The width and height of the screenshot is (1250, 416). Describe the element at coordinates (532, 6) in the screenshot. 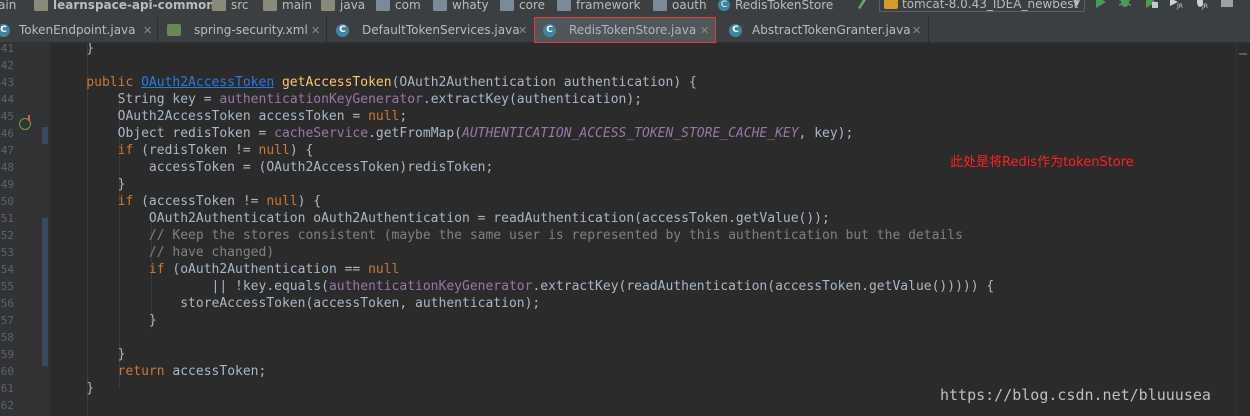

I see `breadcrumb-label: core` at that location.